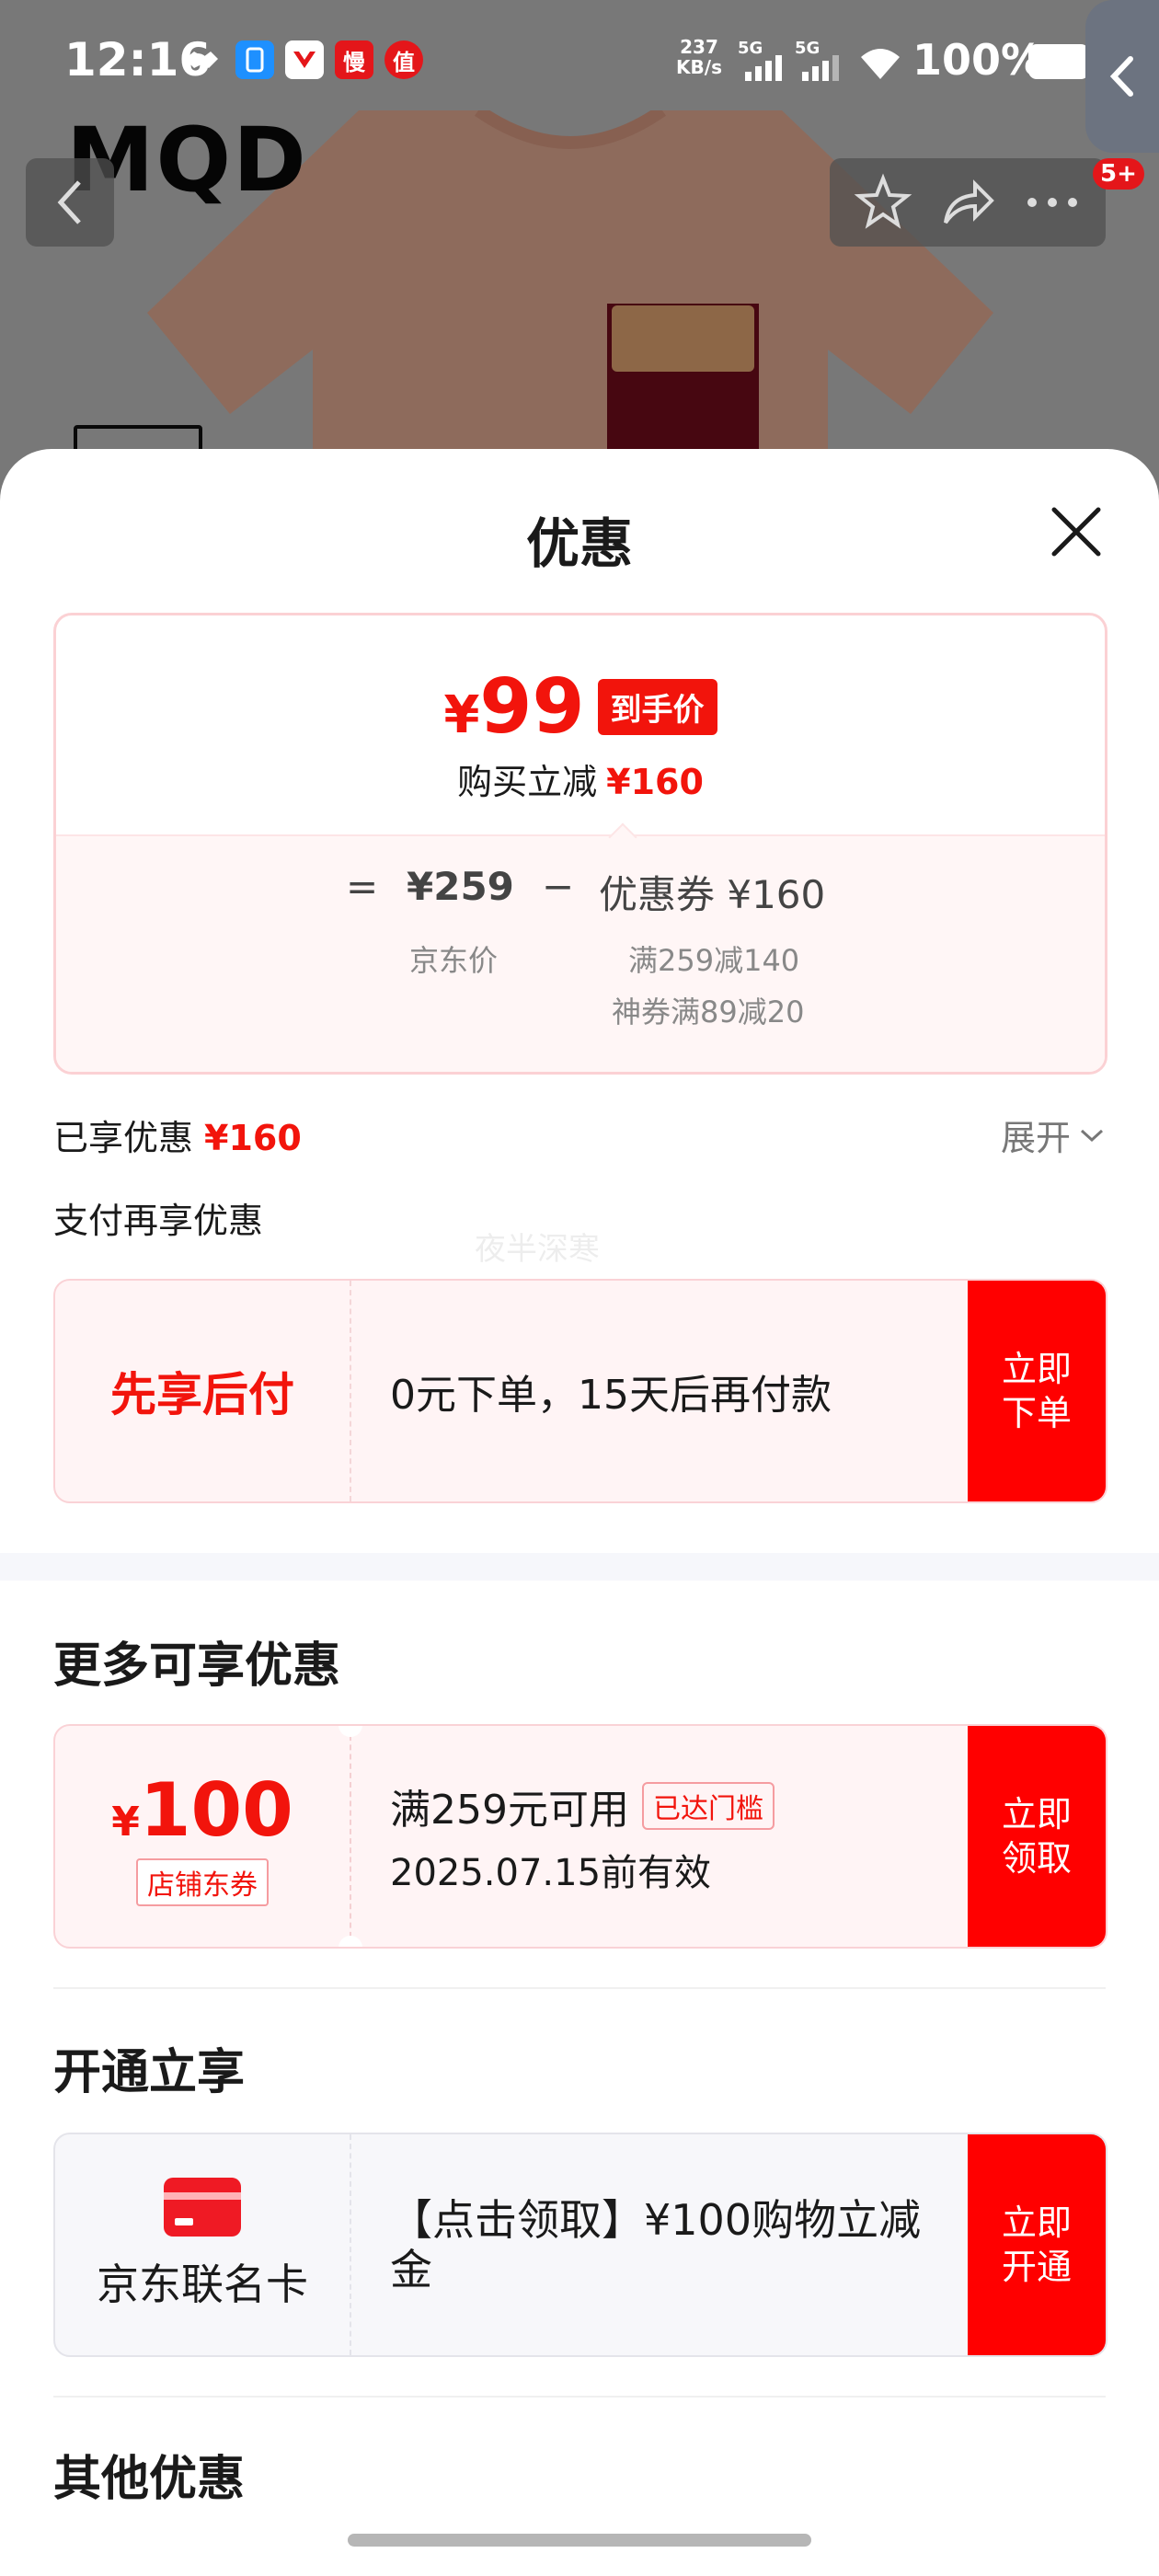  I want to click on chevron-left-icon, so click(1121, 76).